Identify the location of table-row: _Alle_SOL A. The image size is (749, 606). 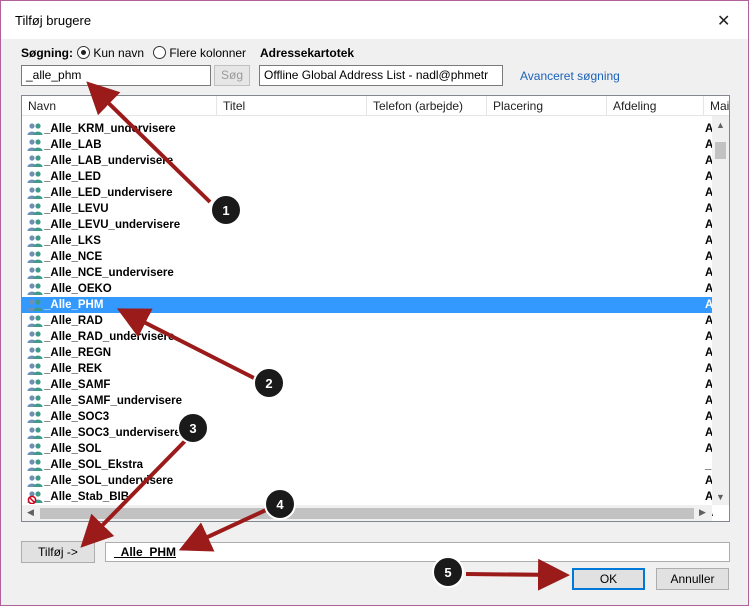
(367, 449).